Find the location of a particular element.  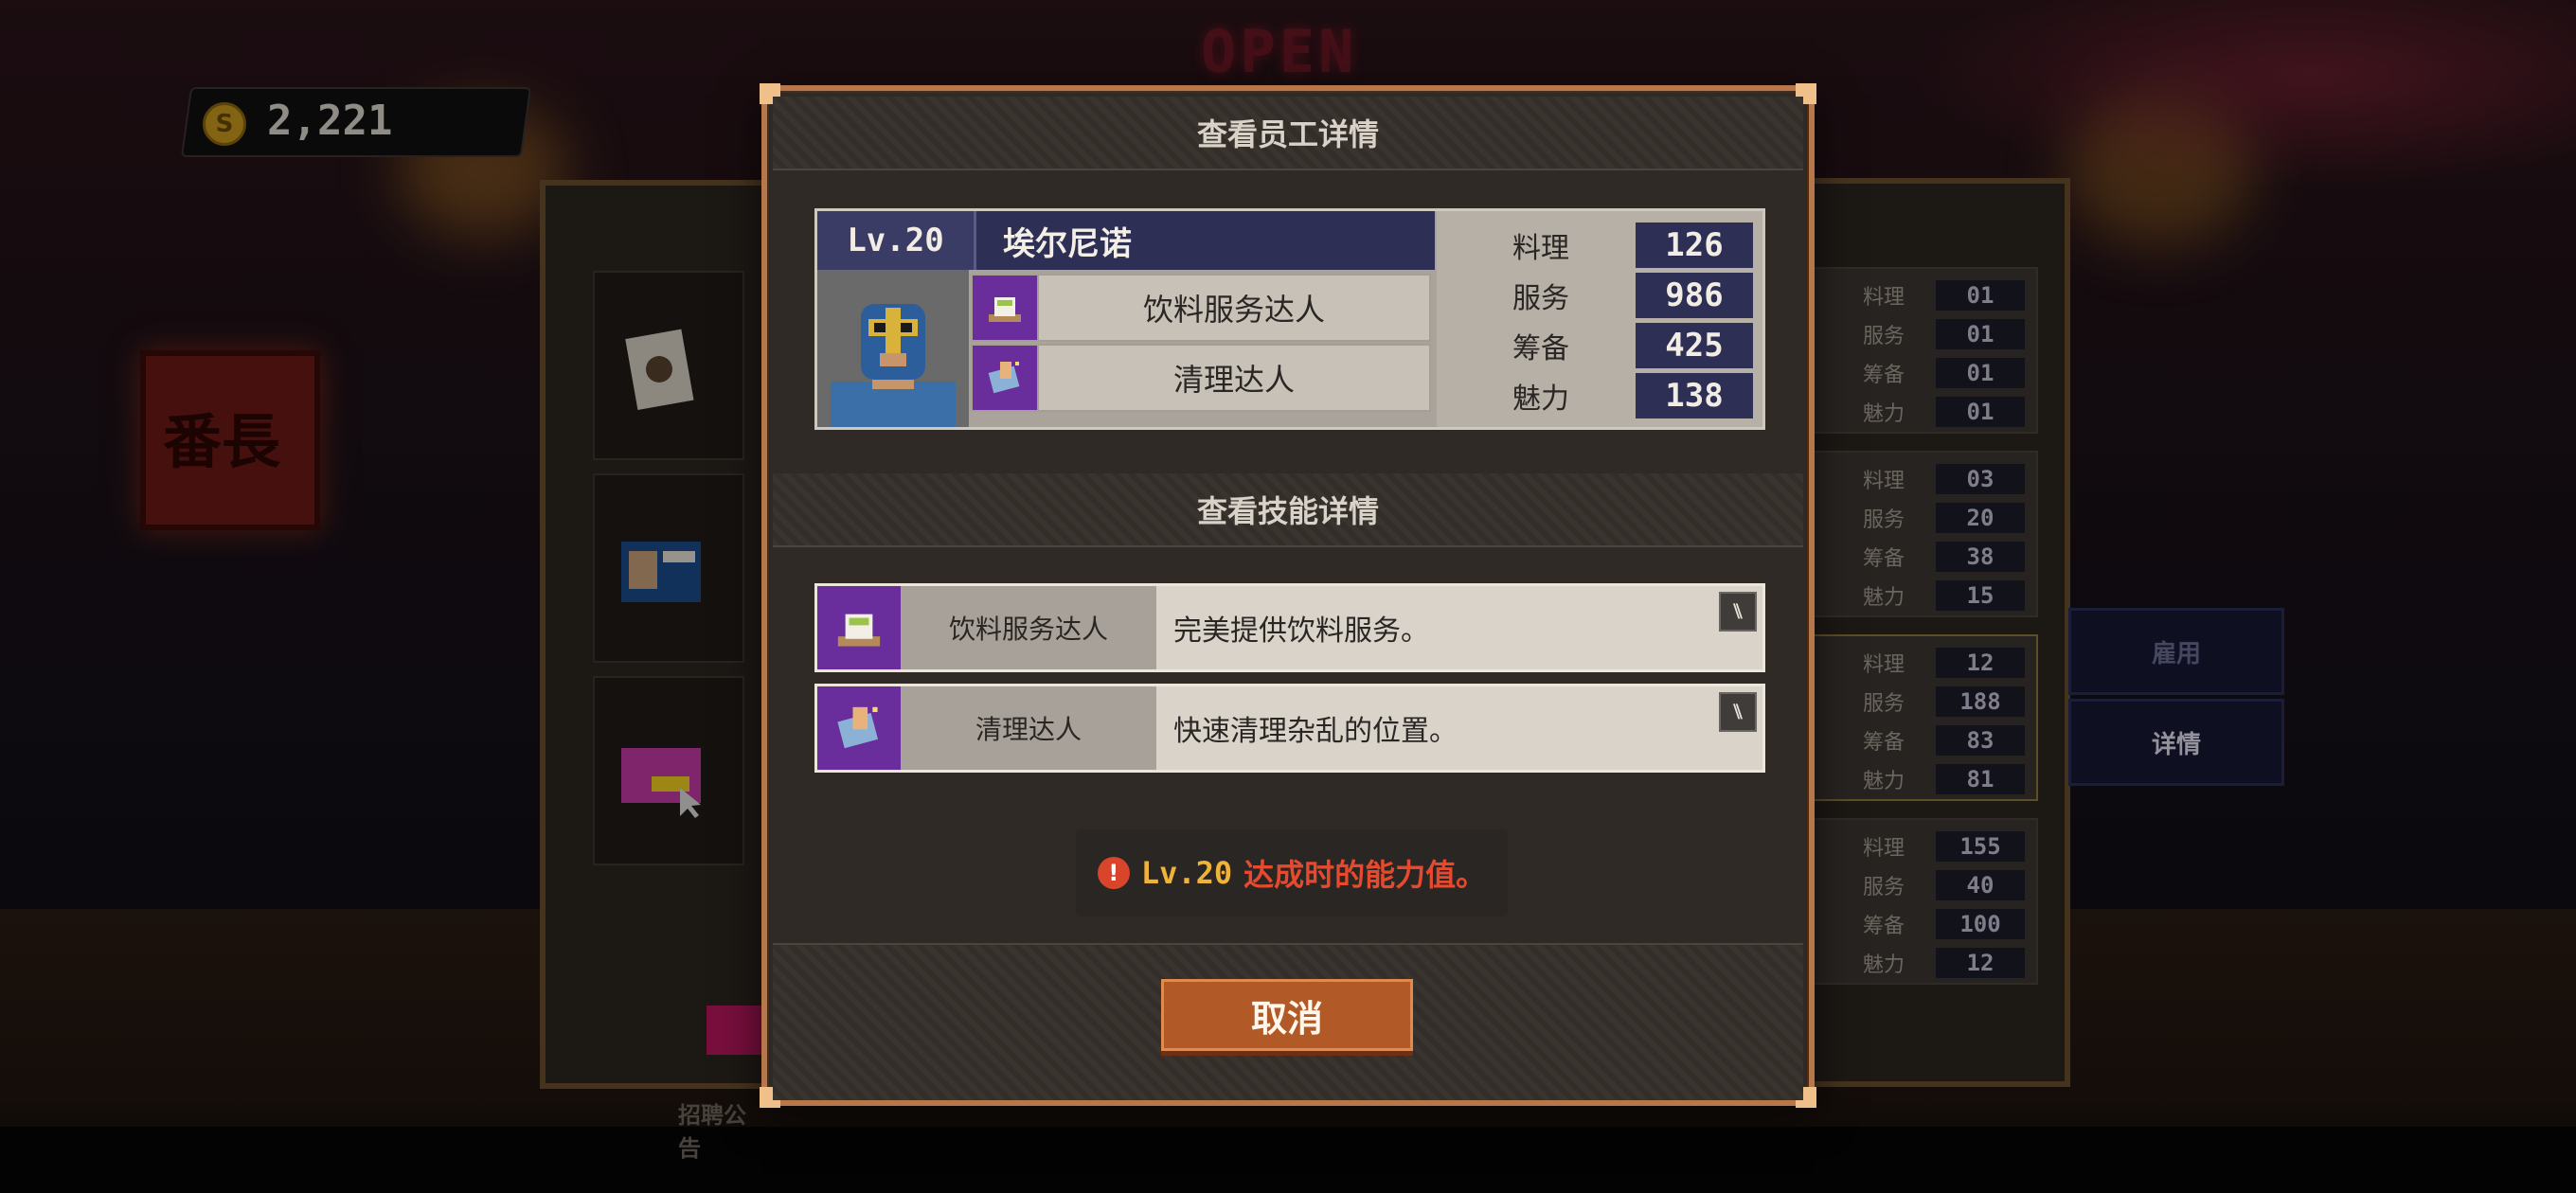

skill-name: 饮料服务达人 is located at coordinates (1028, 627).